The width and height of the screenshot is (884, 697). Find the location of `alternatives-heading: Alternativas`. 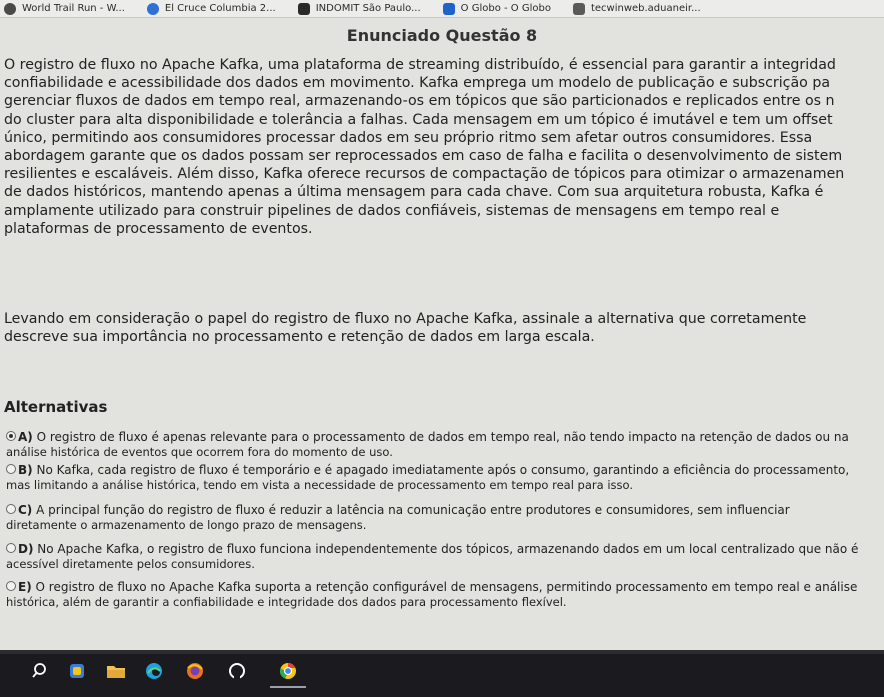

alternatives-heading: Alternativas is located at coordinates (56, 407).